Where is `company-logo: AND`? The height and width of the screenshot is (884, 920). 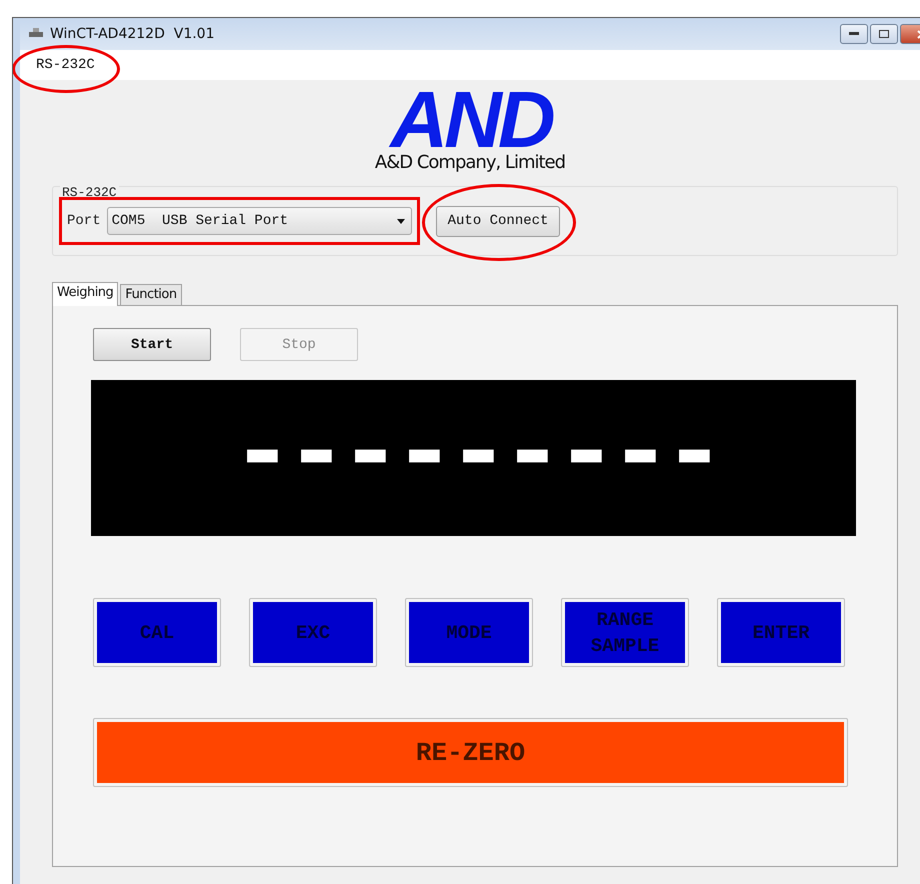
company-logo: AND is located at coordinates (470, 120).